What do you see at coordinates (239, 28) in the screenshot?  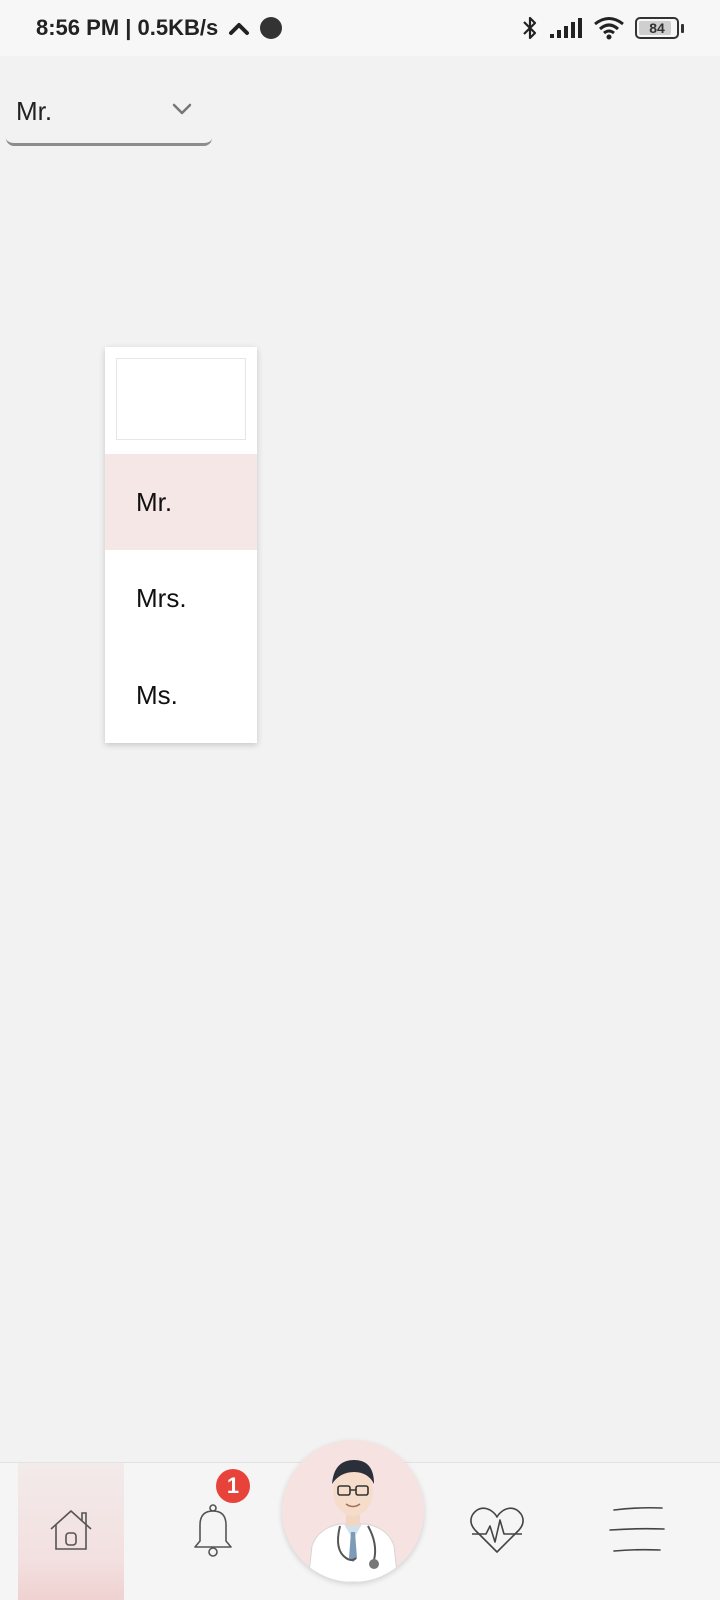 I see `up-chevron-icon` at bounding box center [239, 28].